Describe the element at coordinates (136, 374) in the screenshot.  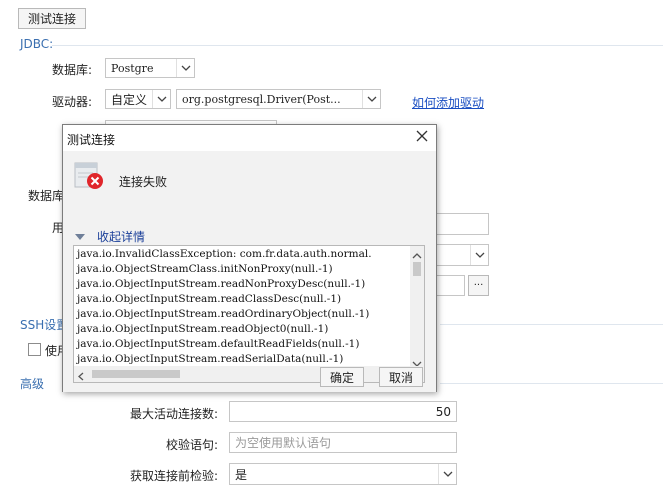
I see `horizontal-scroll-thumb` at that location.